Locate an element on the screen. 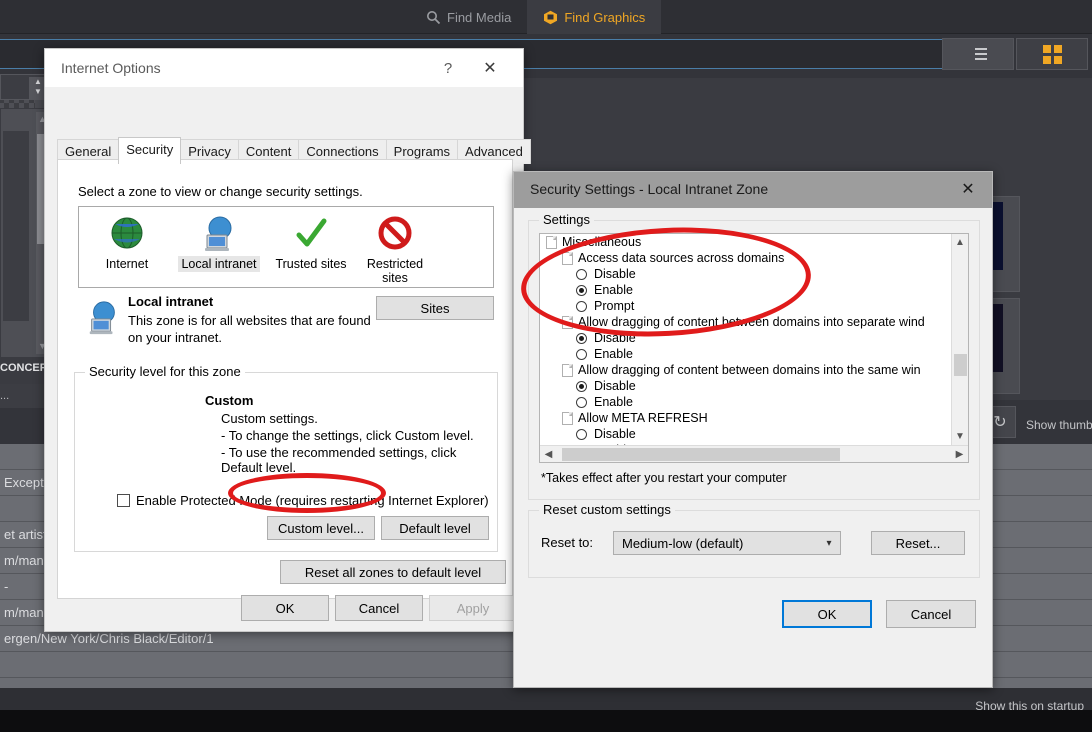  zone-internet: Internet is located at coordinates (127, 243).